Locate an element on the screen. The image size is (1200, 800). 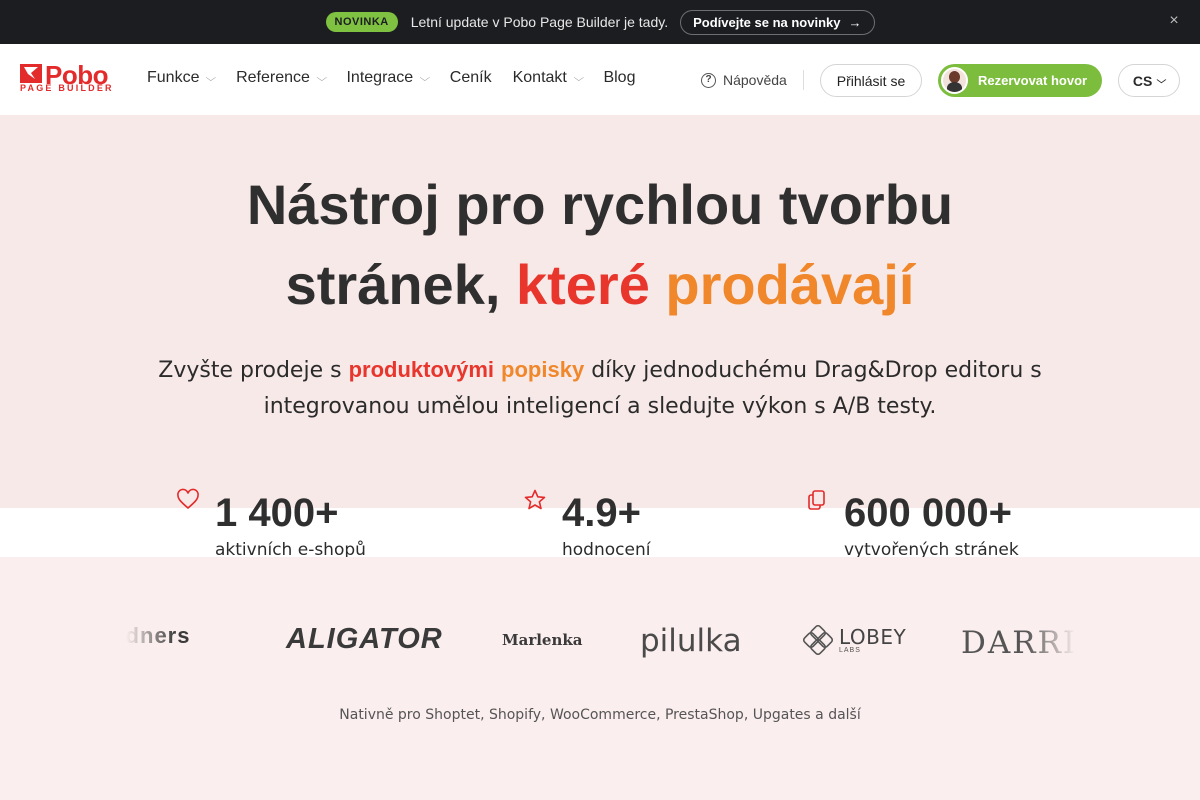
nav-item-cenik: Ceník is located at coordinates (471, 78).